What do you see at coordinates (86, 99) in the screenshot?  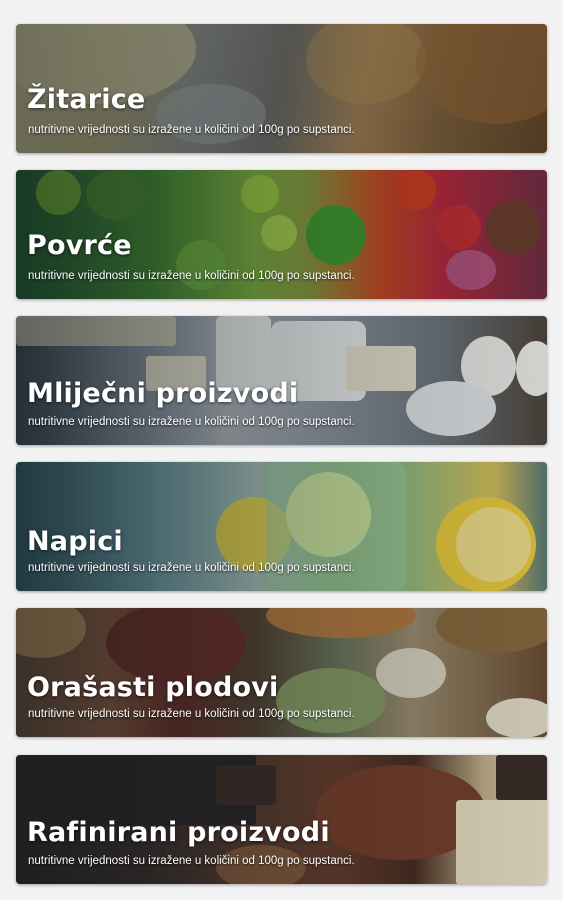 I see `category-title: Žitarice` at bounding box center [86, 99].